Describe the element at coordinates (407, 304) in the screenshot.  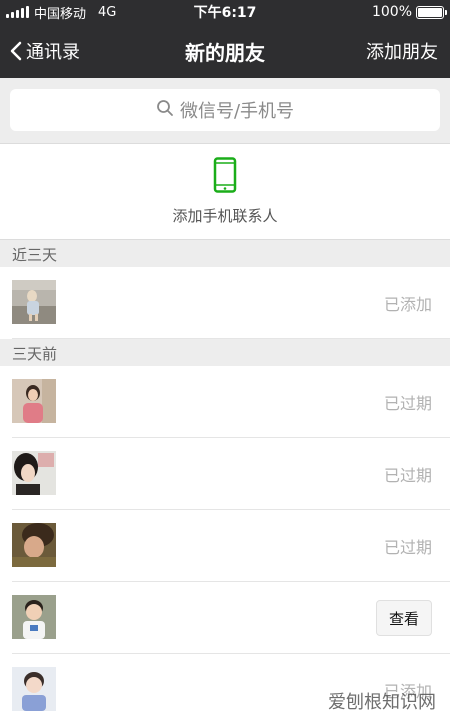
I see `request-status: 已添加` at that location.